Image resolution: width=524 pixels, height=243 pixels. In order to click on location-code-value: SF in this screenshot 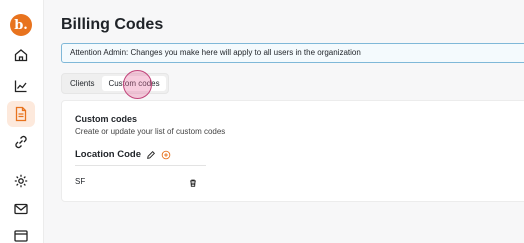, I will do `click(80, 181)`.